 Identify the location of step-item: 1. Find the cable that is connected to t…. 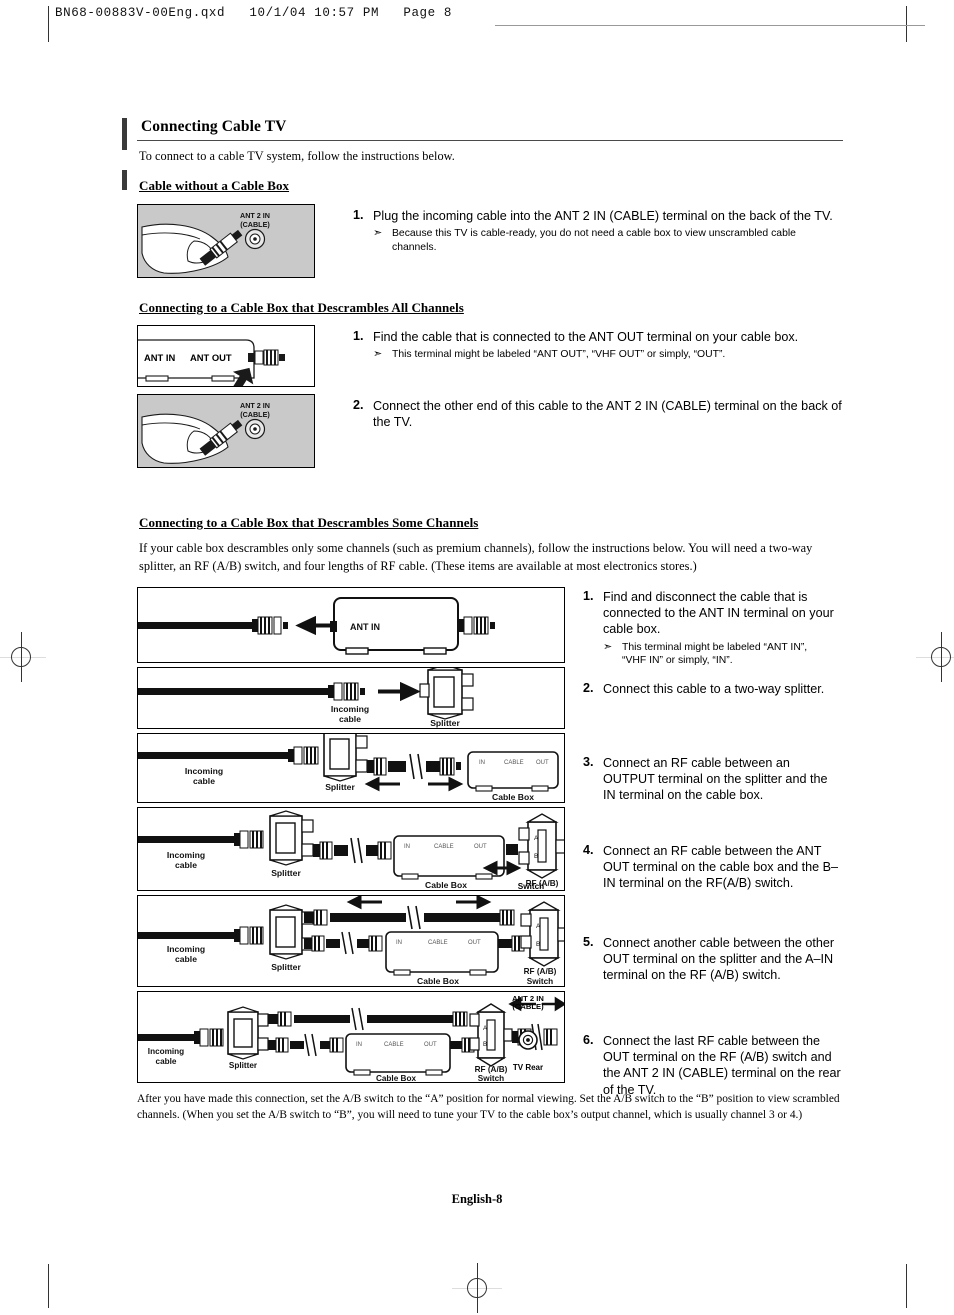
(598, 337).